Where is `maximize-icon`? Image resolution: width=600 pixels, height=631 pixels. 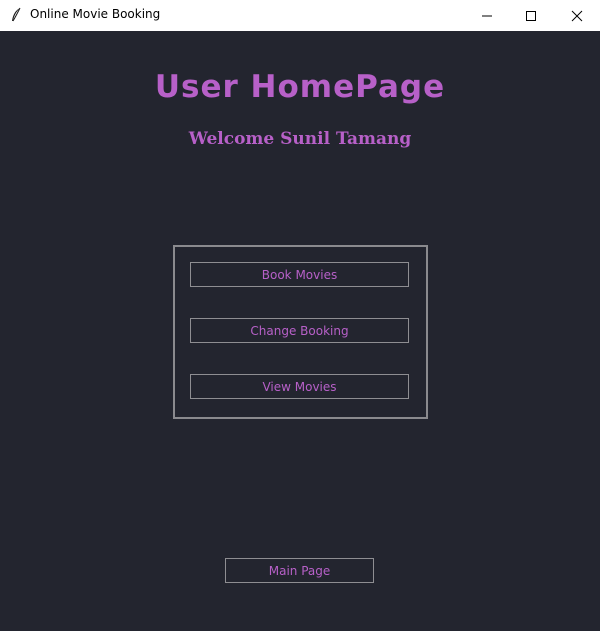 maximize-icon is located at coordinates (531, 15).